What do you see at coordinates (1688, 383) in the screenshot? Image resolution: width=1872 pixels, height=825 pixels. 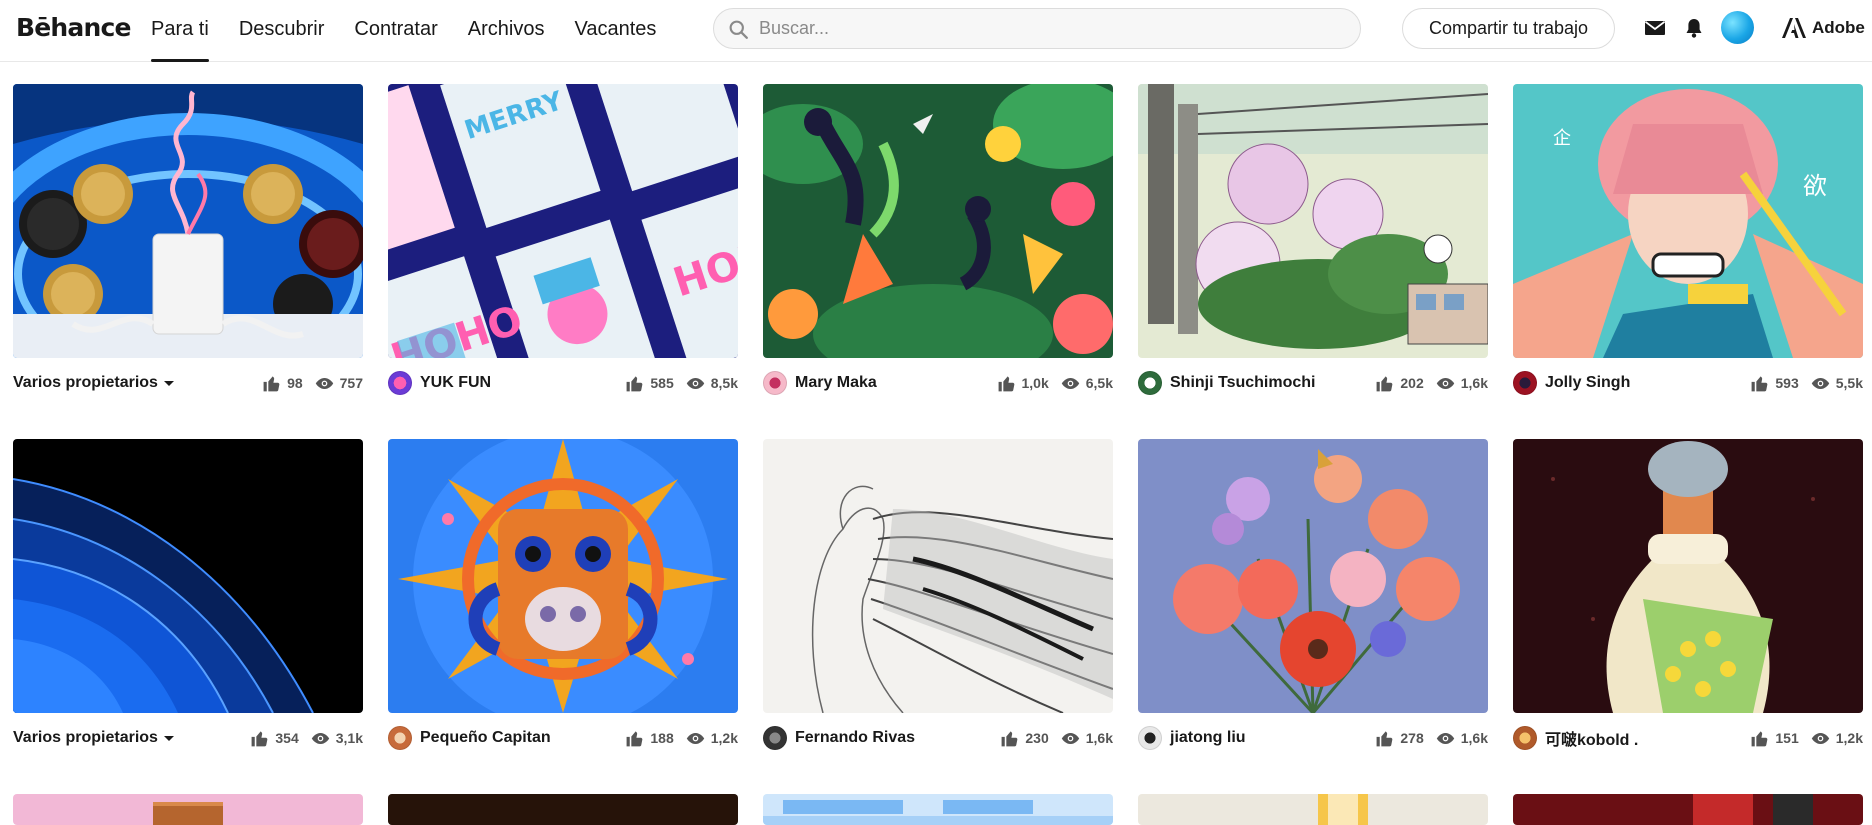 I see `project-meta: Jolly Singh 593 5,5k` at bounding box center [1688, 383].